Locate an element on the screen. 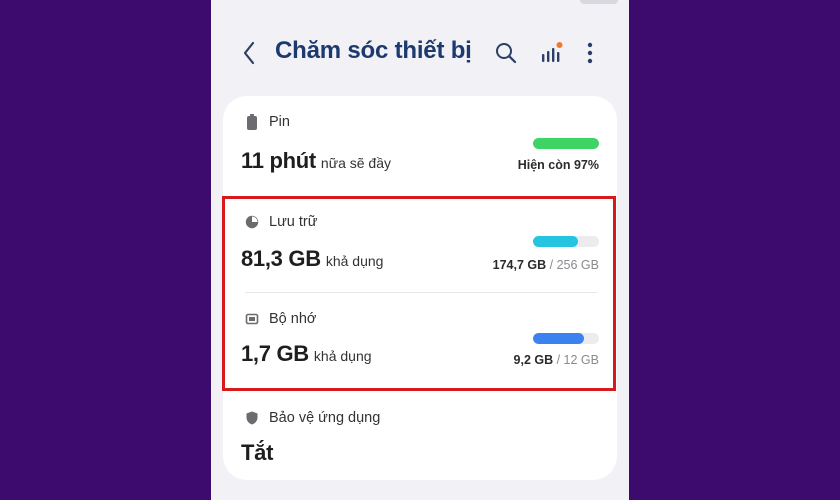 This screenshot has height=500, width=840. memory-header: Bộ nhớ is located at coordinates (280, 319).